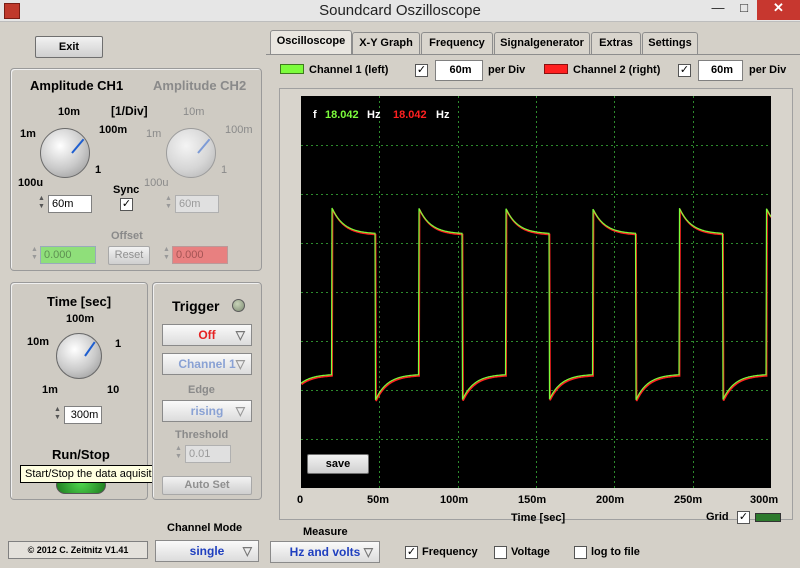 This screenshot has width=800, height=568. What do you see at coordinates (311, 42) in the screenshot?
I see `tab-oscilloscope: Oscilloscope` at bounding box center [311, 42].